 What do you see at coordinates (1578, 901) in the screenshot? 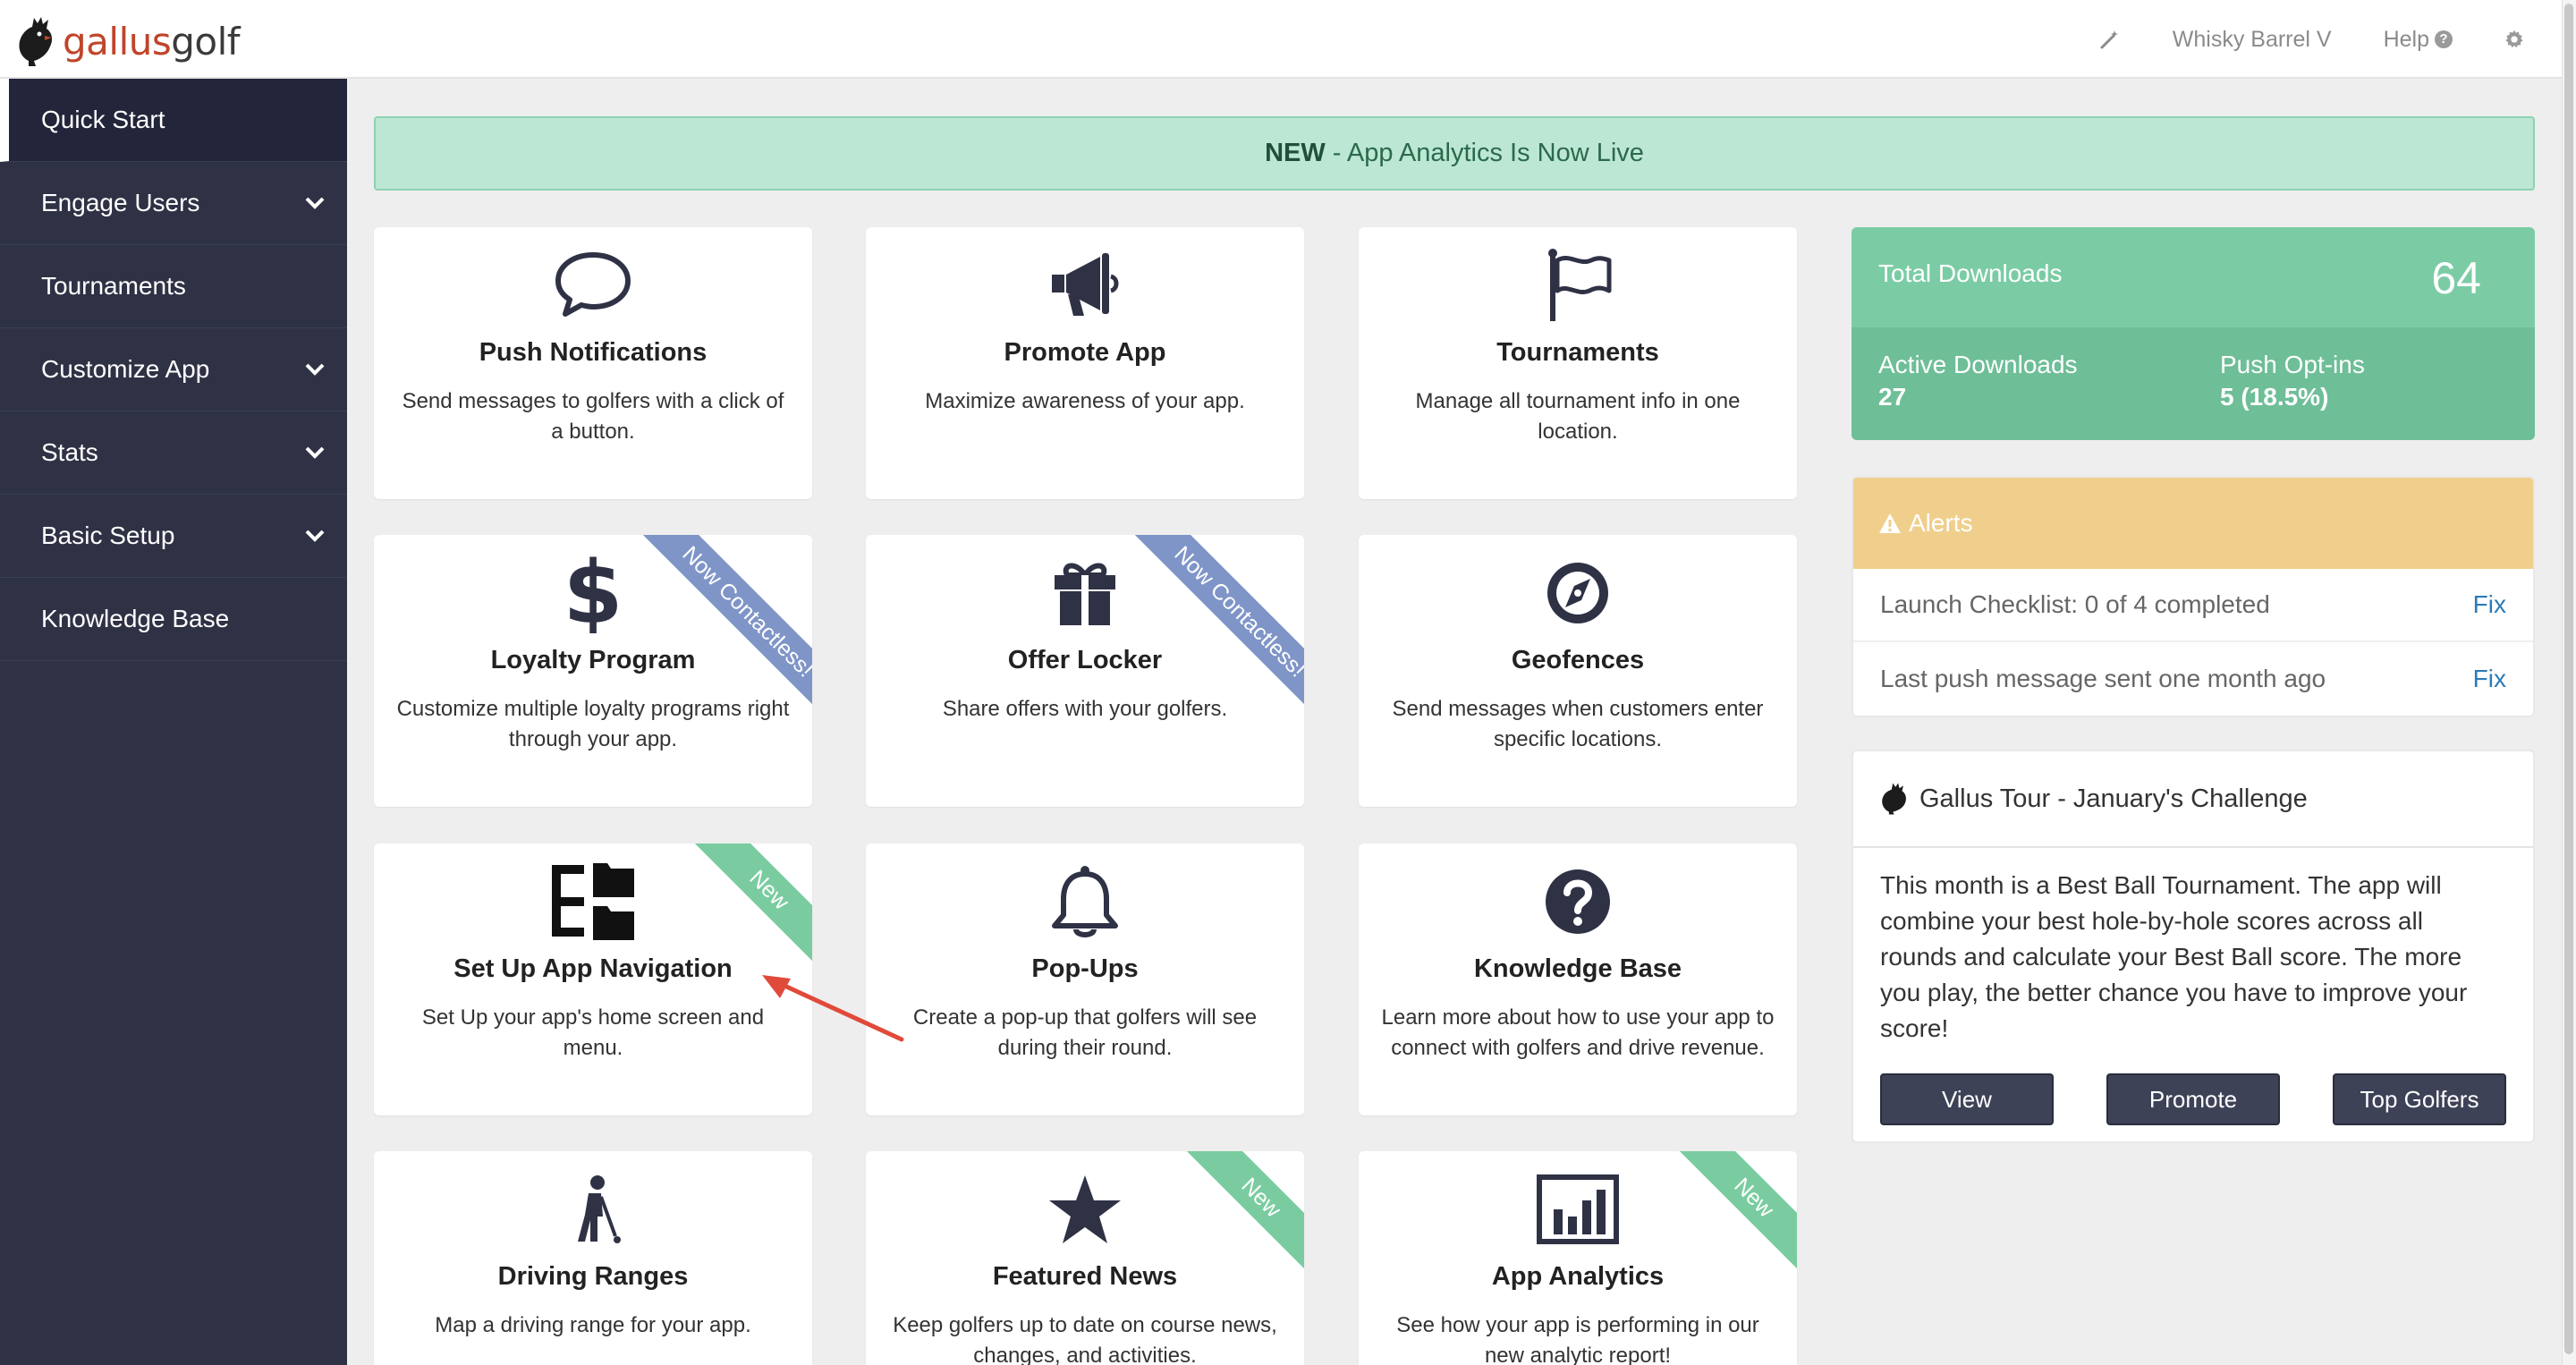
I see `question-circle-icon` at bounding box center [1578, 901].